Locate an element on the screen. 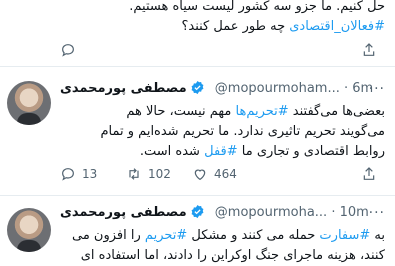 Image resolution: width=395 pixels, height=266 pixels. tweet-top-text-line1: حل کنیم. ما جزو سه کشور لیست سیاه هستیم. is located at coordinates (257, 7).